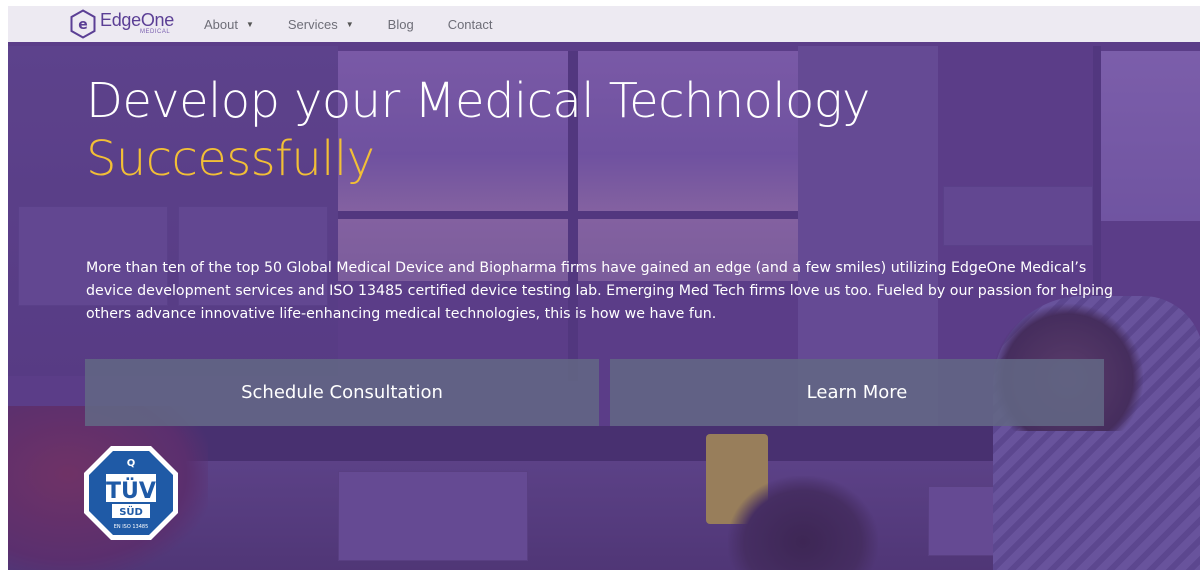  I want to click on edgeone-logo-icon: e, so click(83, 24).